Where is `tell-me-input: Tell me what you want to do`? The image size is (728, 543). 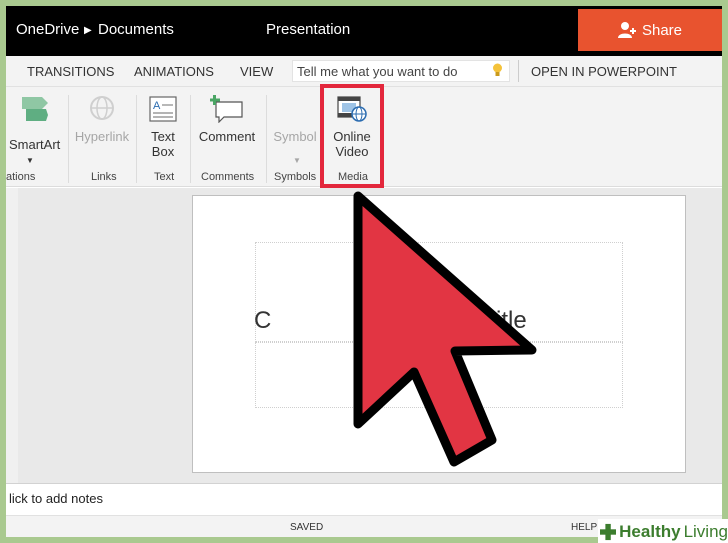
tell-me-input: Tell me what you want to do is located at coordinates (401, 71).